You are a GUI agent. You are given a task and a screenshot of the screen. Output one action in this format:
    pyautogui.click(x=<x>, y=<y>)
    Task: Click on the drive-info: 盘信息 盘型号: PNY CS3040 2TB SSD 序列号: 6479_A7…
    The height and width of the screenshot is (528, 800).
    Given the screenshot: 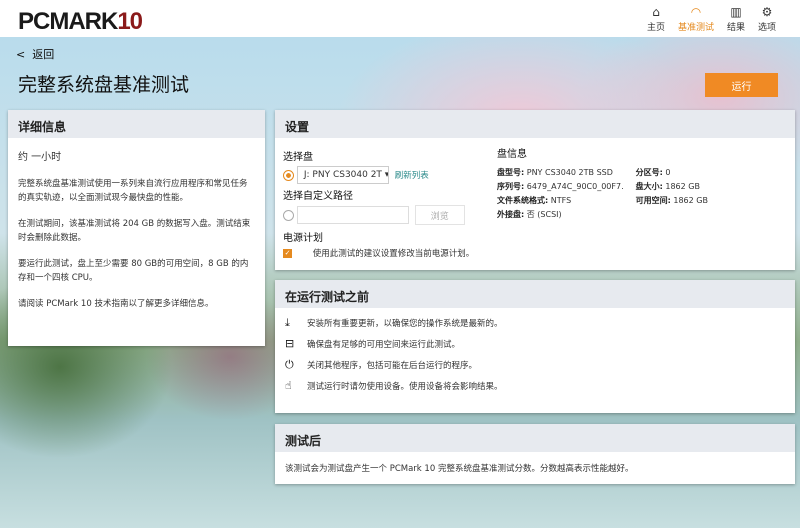 What is the action you would take?
    pyautogui.click(x=602, y=185)
    